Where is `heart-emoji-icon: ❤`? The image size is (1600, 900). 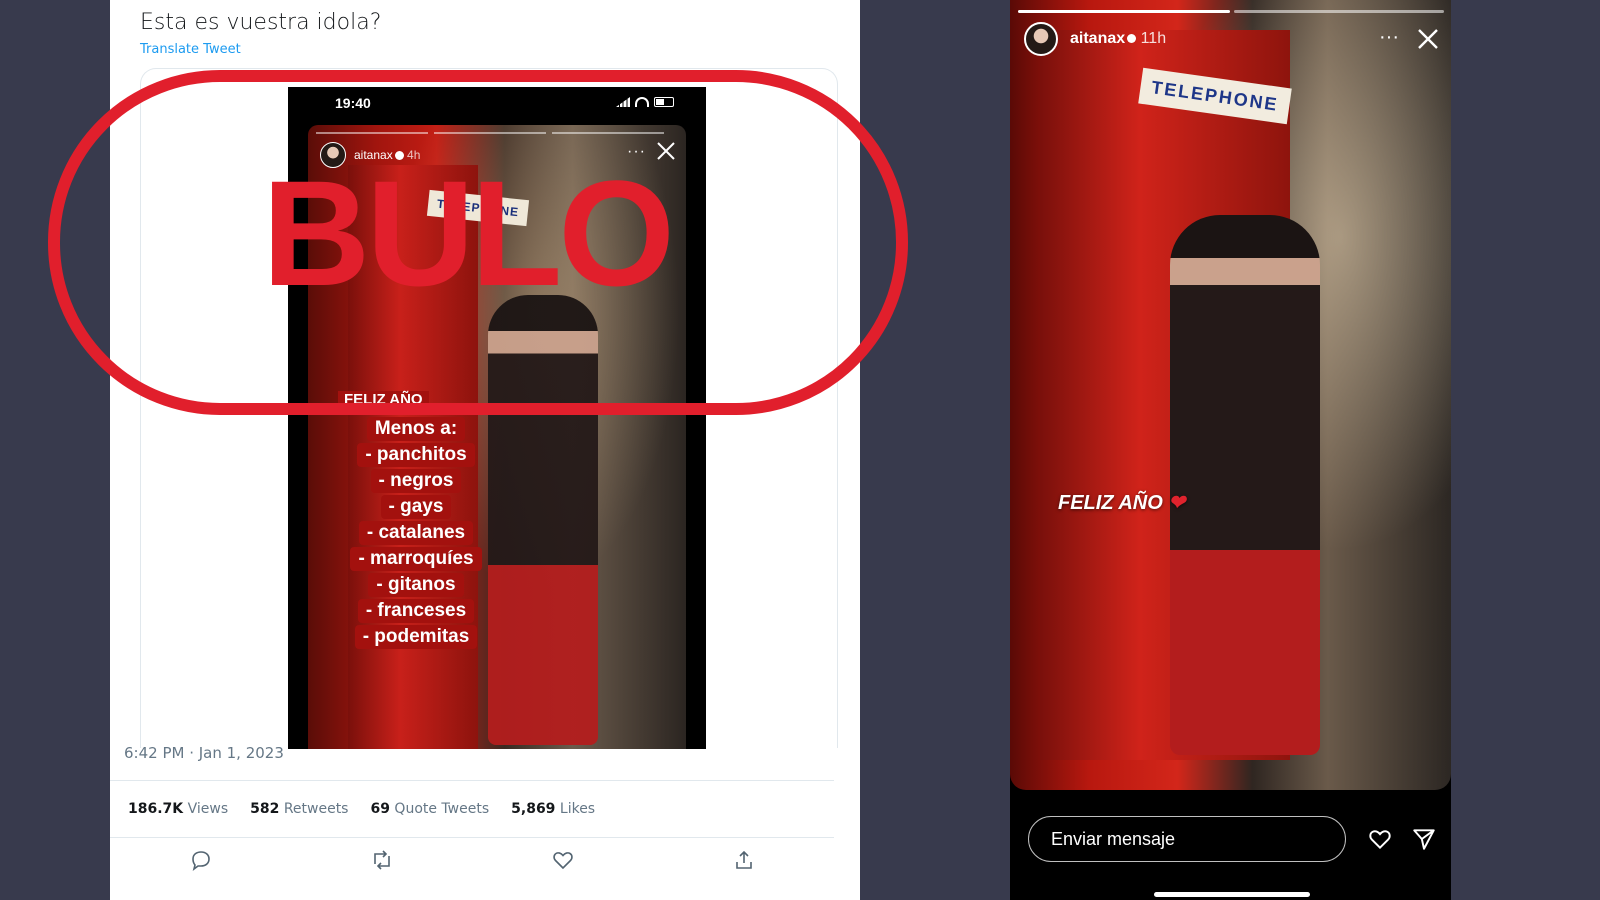
heart-emoji-icon: ❤ is located at coordinates (1177, 503).